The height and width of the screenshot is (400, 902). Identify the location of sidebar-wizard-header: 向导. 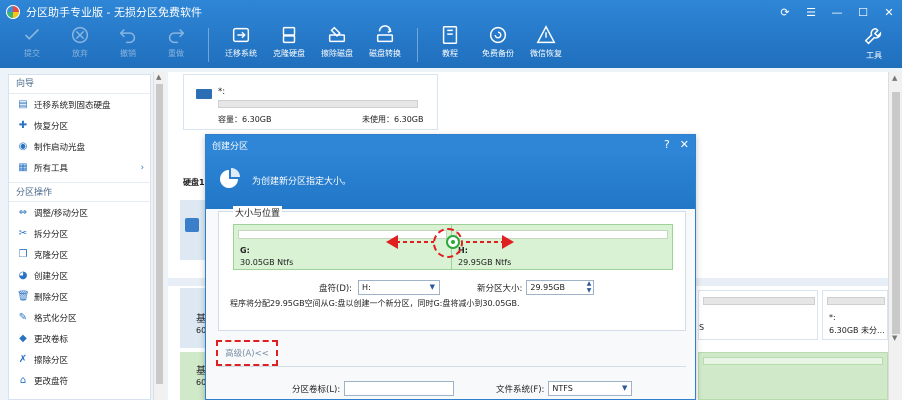
(79, 84).